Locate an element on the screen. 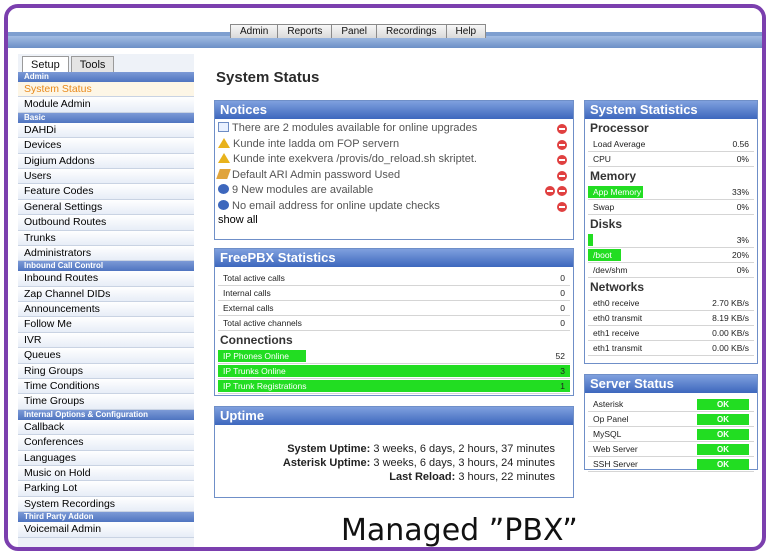 This screenshot has width=770, height=555. connection-row-label: IP Phones Online is located at coordinates (256, 356).